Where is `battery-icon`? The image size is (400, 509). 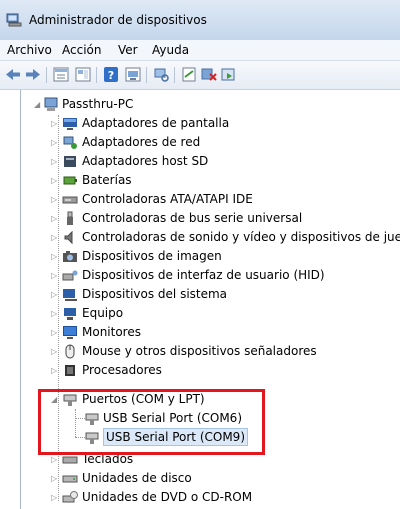
battery-icon is located at coordinates (70, 180).